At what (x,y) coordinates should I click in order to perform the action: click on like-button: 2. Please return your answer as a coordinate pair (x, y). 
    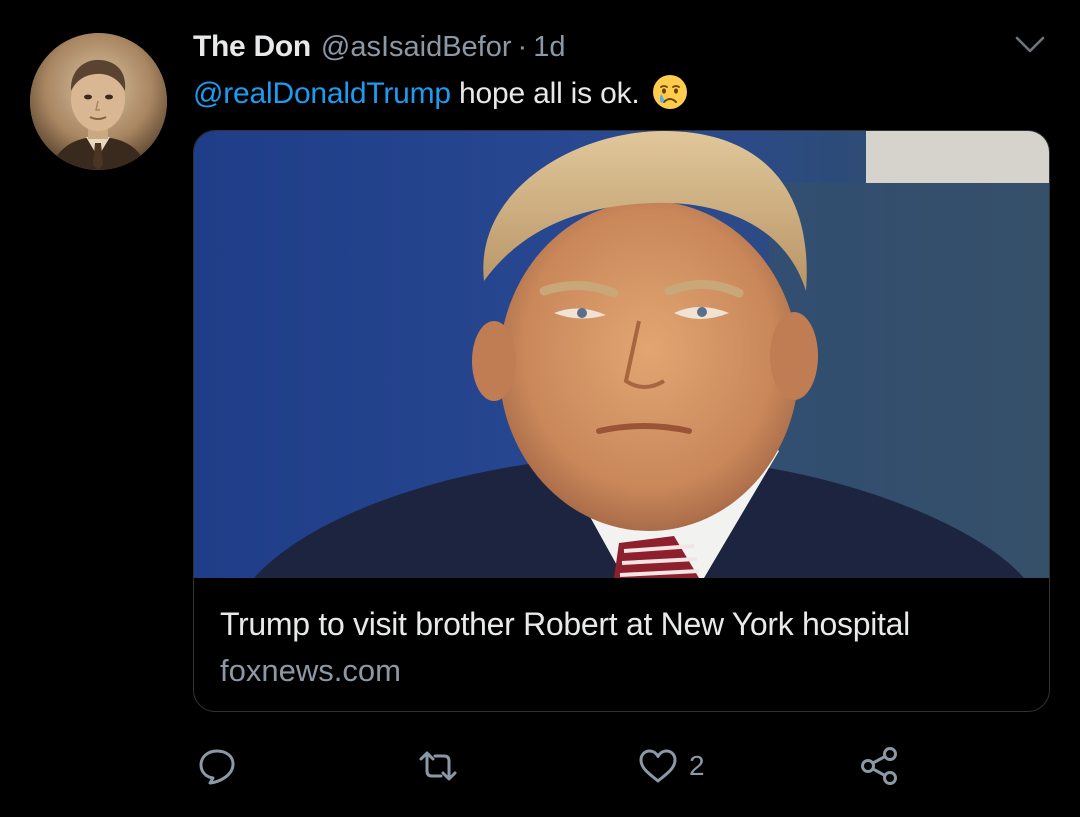
    Looking at the image, I should click on (671, 766).